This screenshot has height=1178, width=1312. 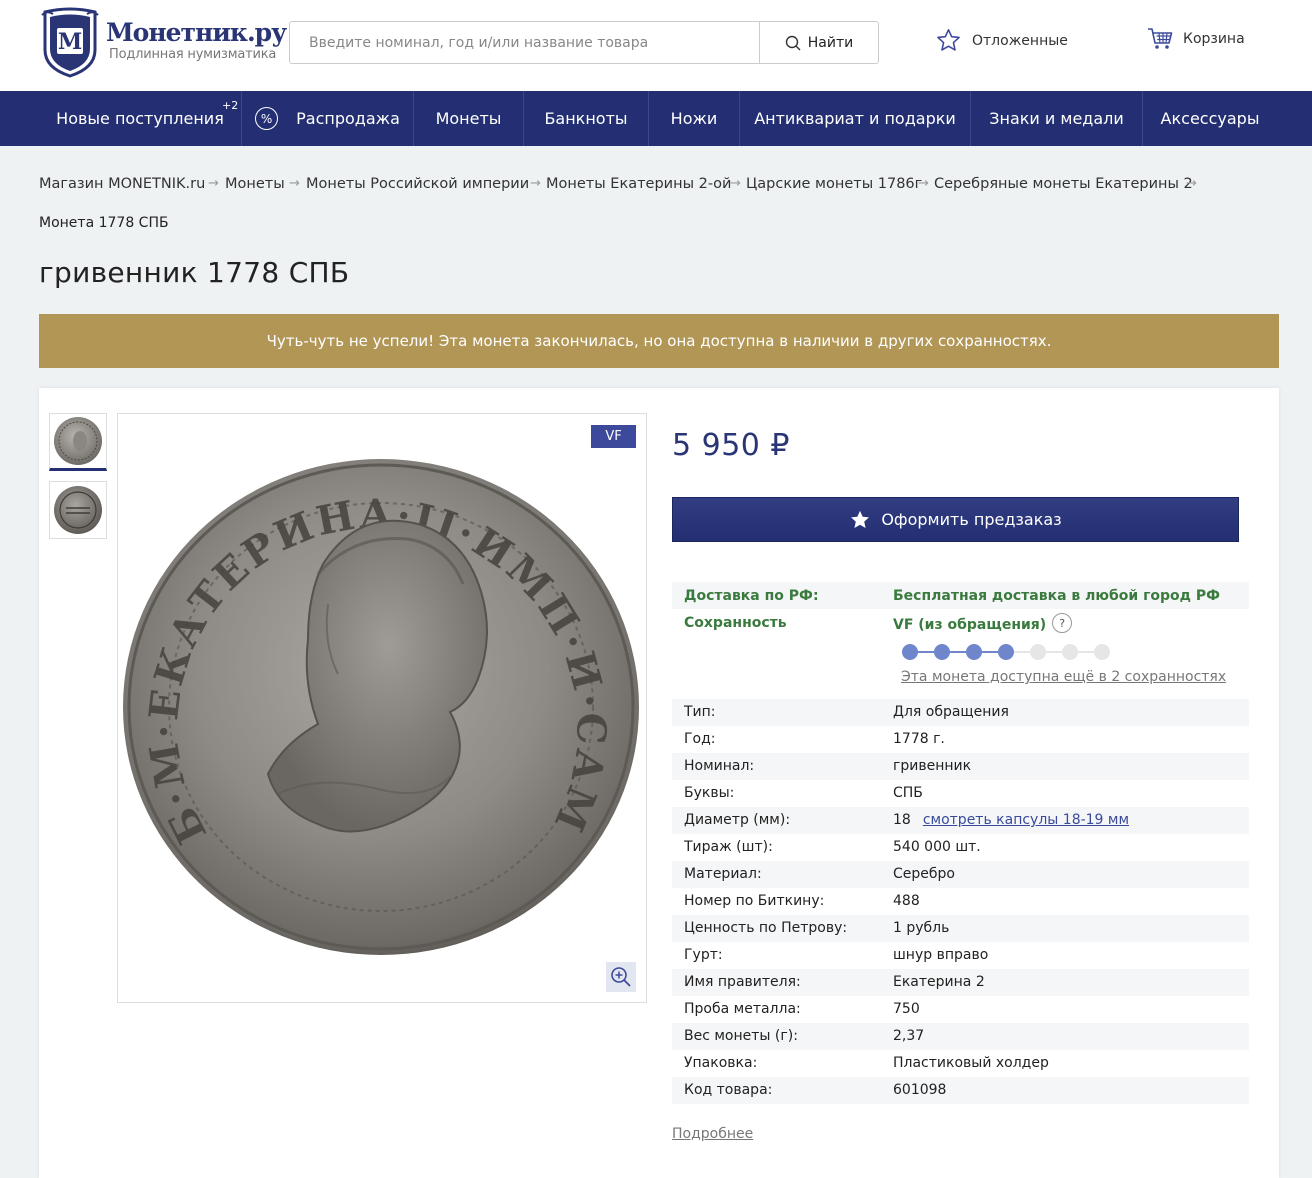 I want to click on nav-item-antiques: Антиквариат и подарки, so click(x=855, y=118).